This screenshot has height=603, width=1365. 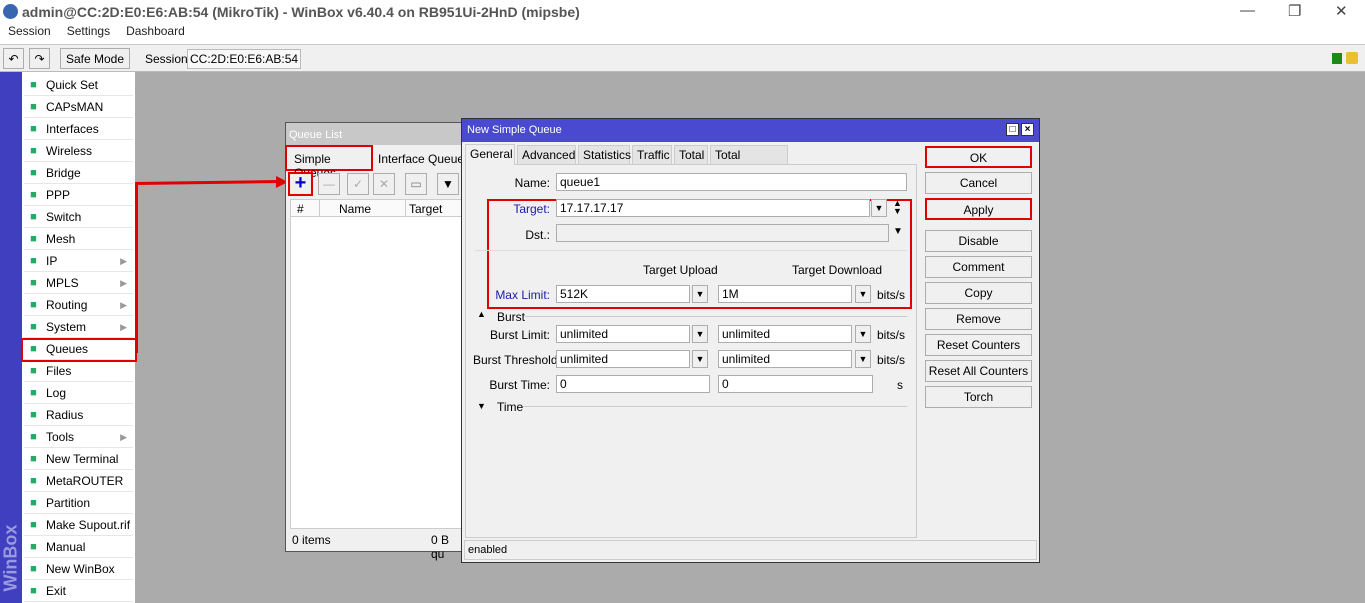 I want to click on target-label: Target:, so click(x=505, y=209).